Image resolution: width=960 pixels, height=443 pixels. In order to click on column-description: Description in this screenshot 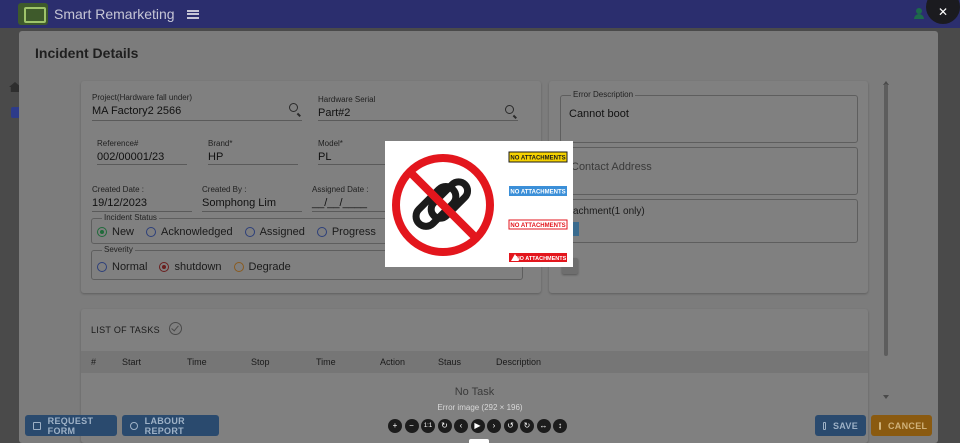, I will do `click(519, 362)`.